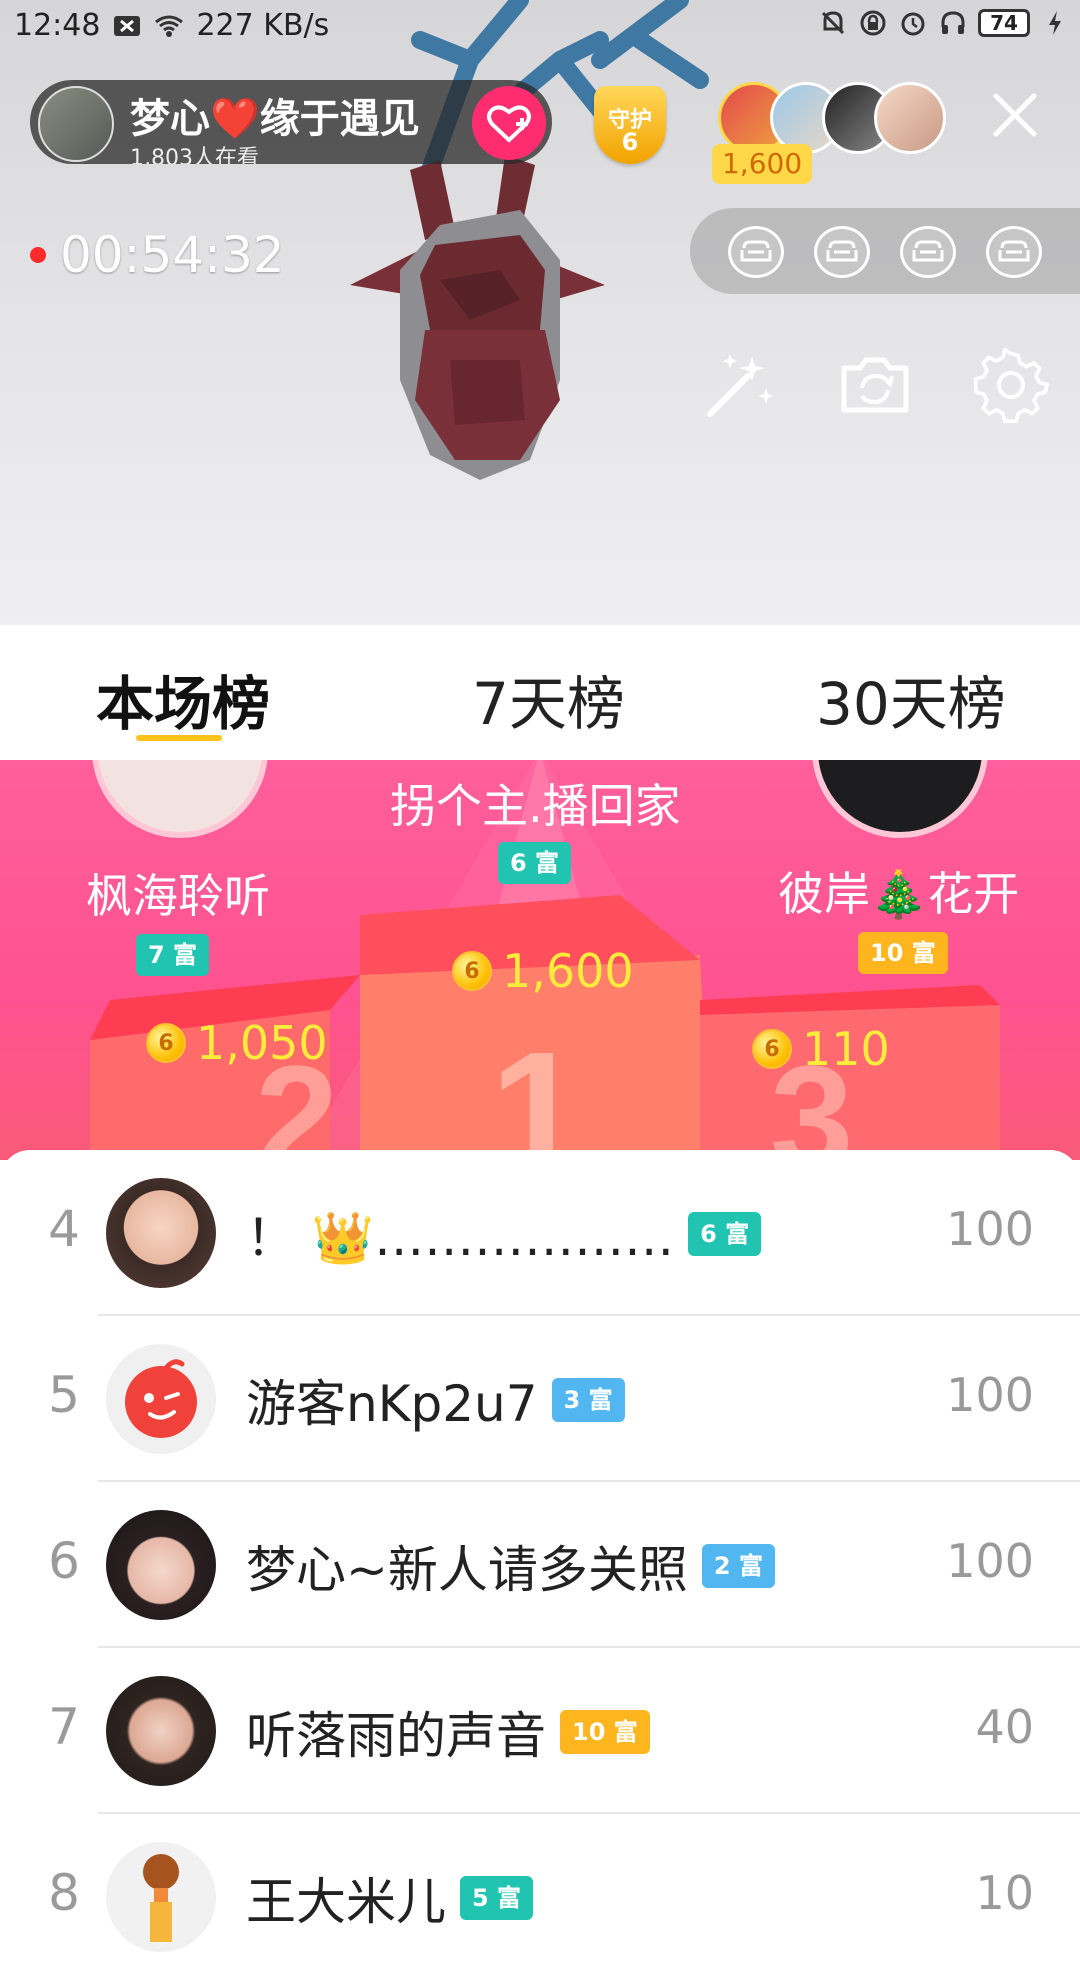 This screenshot has height=1980, width=1080. I want to click on podium-second-score: 6 1,050, so click(237, 1043).